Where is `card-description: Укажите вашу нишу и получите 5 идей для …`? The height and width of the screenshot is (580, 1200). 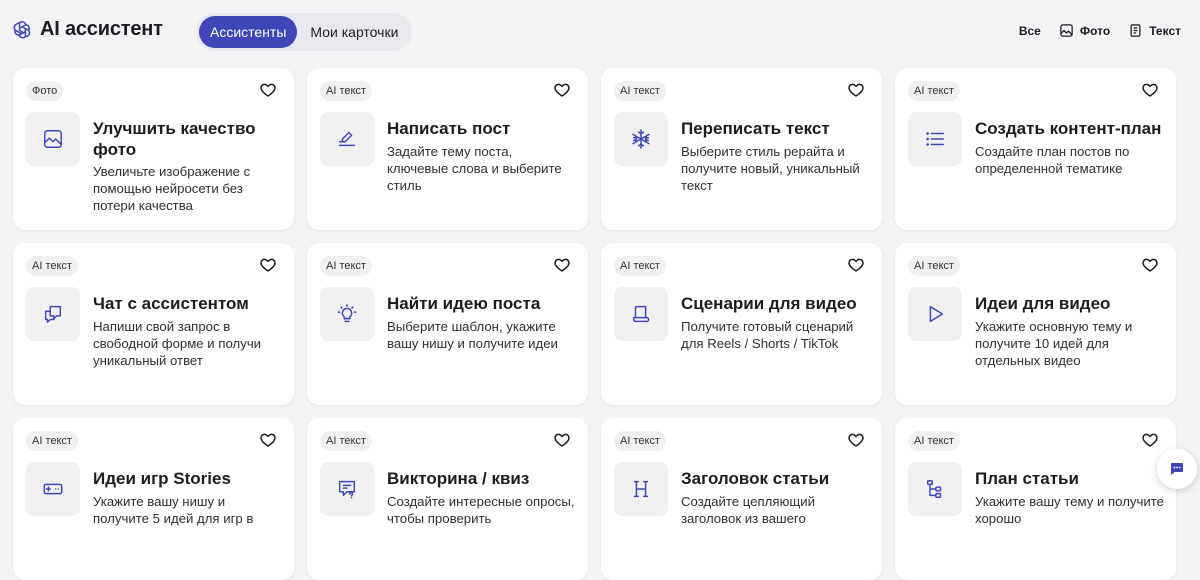
card-description: Укажите вашу нишу и получите 5 идей для … is located at coordinates (173, 510).